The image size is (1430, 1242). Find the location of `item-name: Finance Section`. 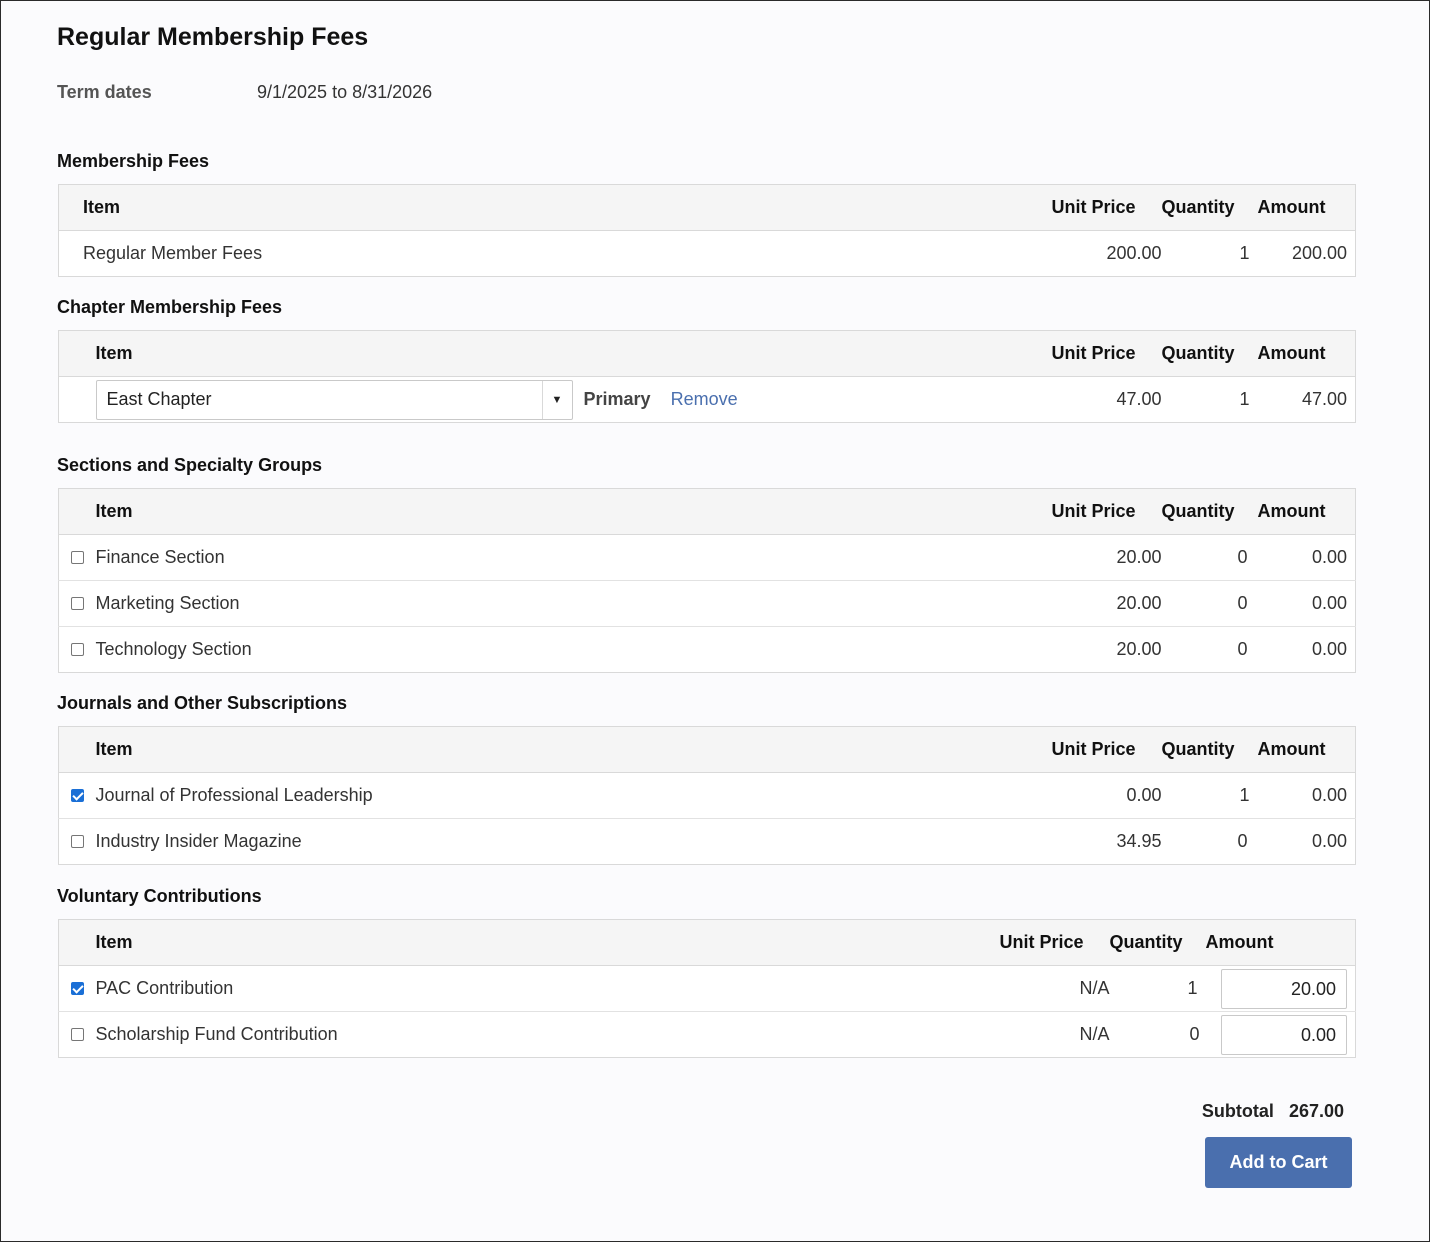

item-name: Finance Section is located at coordinates (573, 557).